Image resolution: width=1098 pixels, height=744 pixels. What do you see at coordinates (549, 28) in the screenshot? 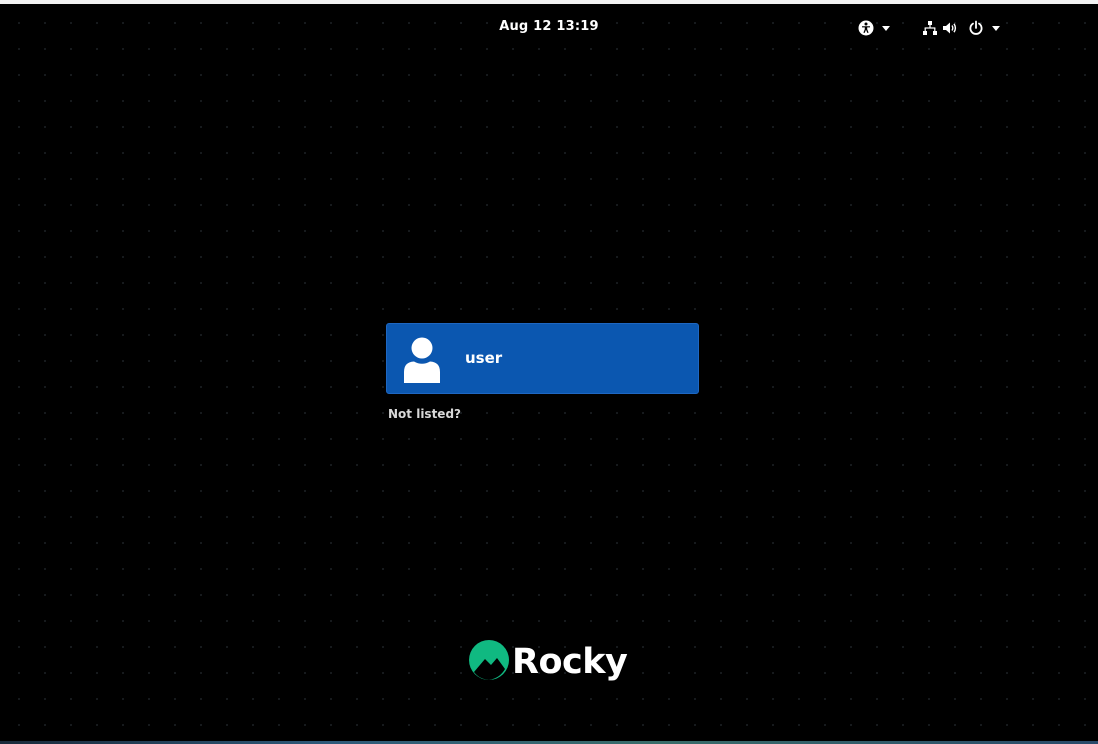
I see `top-bar: Aug 12 13:19` at bounding box center [549, 28].